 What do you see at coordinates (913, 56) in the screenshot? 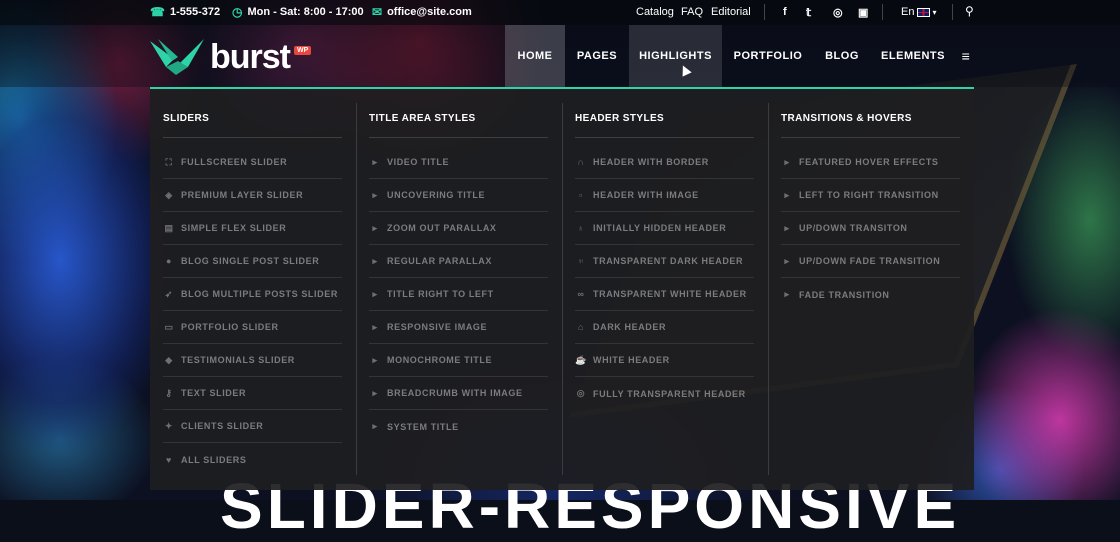
I see `nav-elements: ELEMENTS` at bounding box center [913, 56].